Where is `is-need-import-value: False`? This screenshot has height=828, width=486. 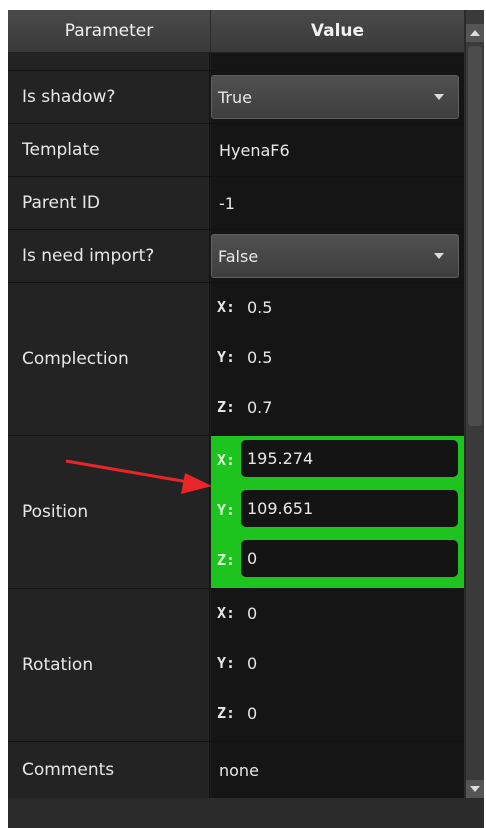 is-need-import-value: False is located at coordinates (238, 256).